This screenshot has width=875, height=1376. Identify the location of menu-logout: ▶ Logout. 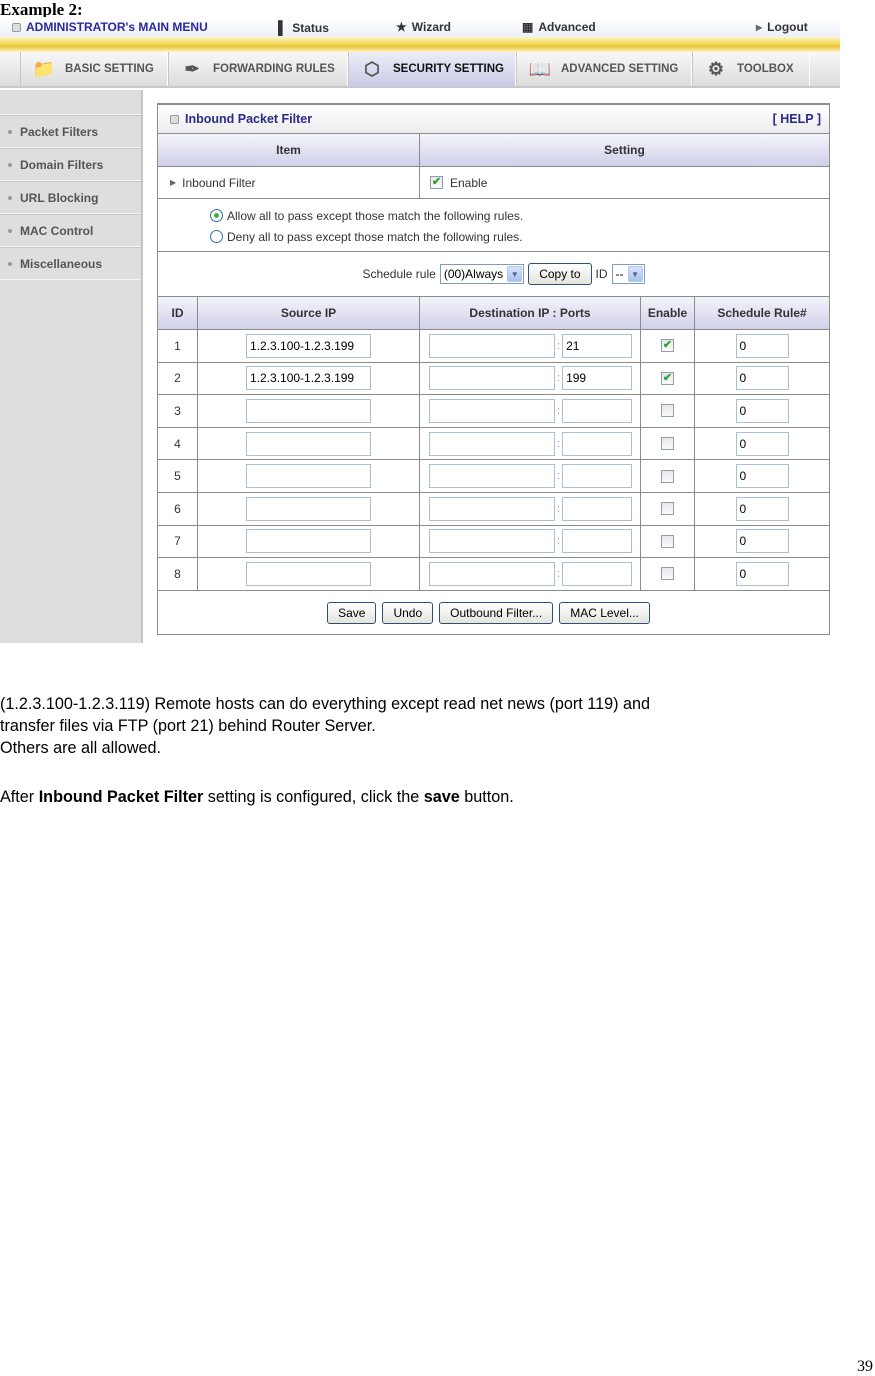
(782, 27).